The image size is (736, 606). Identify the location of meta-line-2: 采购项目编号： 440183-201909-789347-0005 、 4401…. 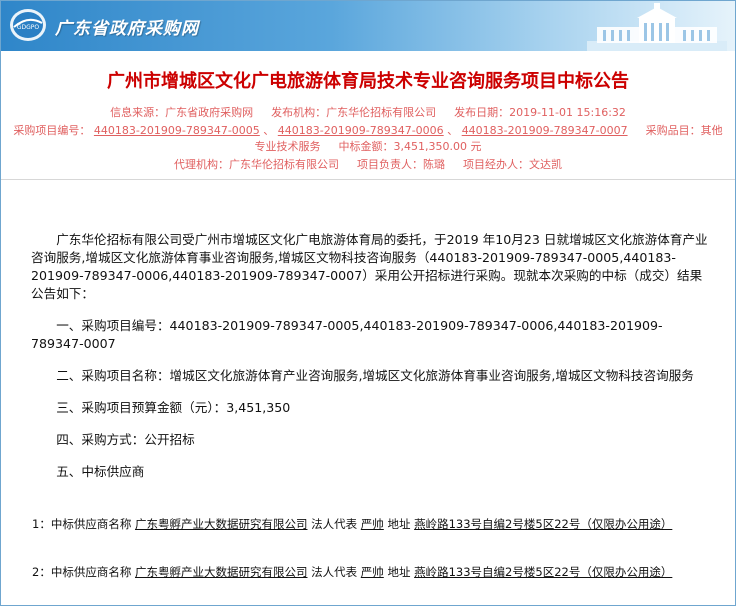
(368, 130).